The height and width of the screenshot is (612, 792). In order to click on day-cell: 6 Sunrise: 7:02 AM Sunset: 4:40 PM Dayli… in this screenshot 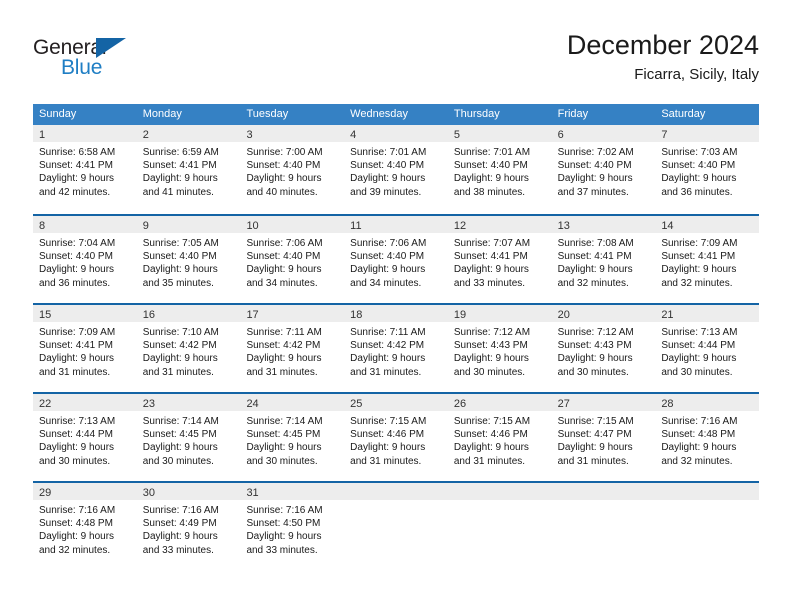, I will do `click(603, 169)`.